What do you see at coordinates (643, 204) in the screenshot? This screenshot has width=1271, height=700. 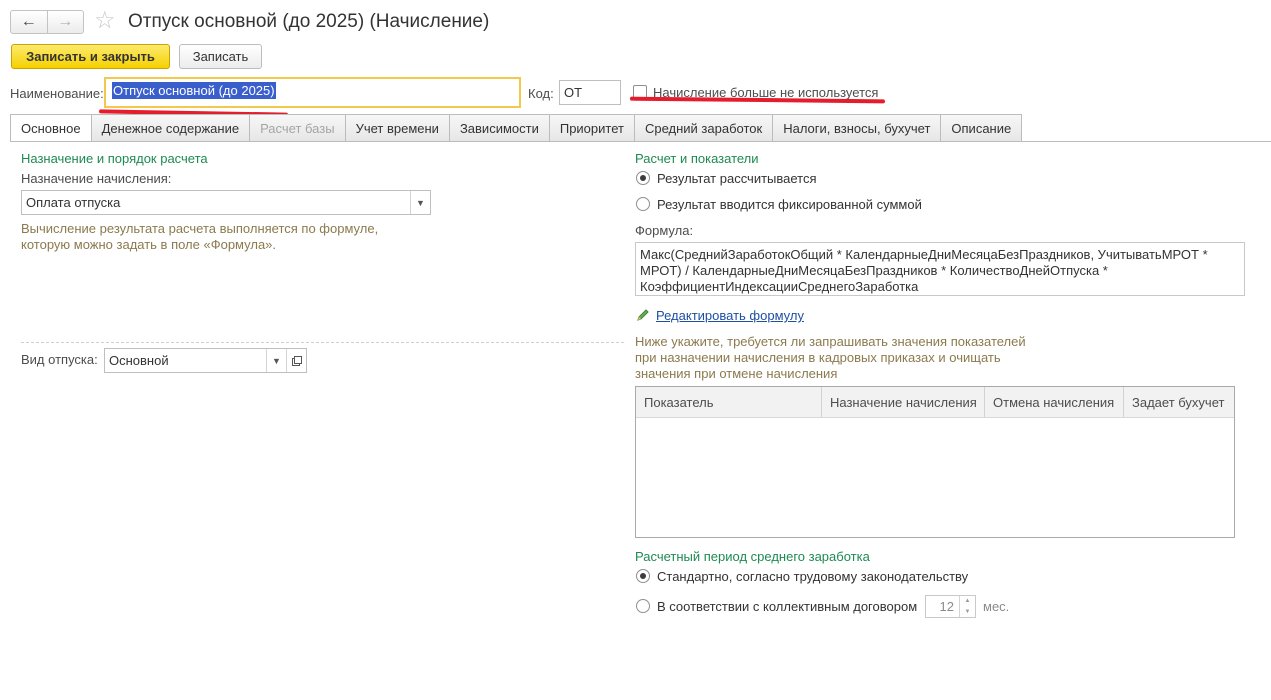 I see `result-fixed-radio` at bounding box center [643, 204].